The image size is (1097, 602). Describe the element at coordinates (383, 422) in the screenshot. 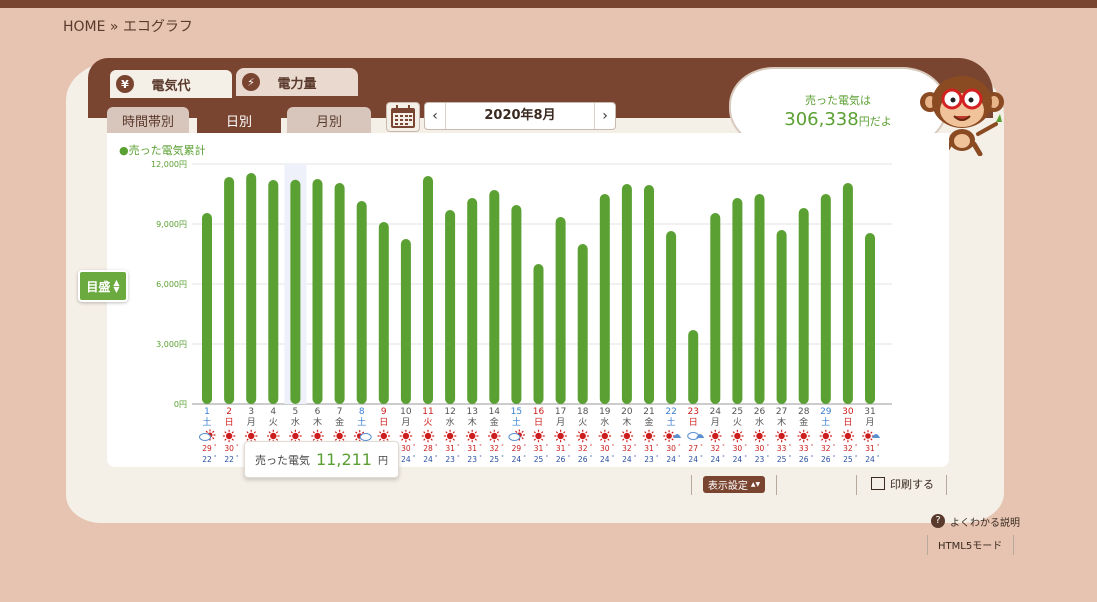

I see `weekday-label: 日` at that location.